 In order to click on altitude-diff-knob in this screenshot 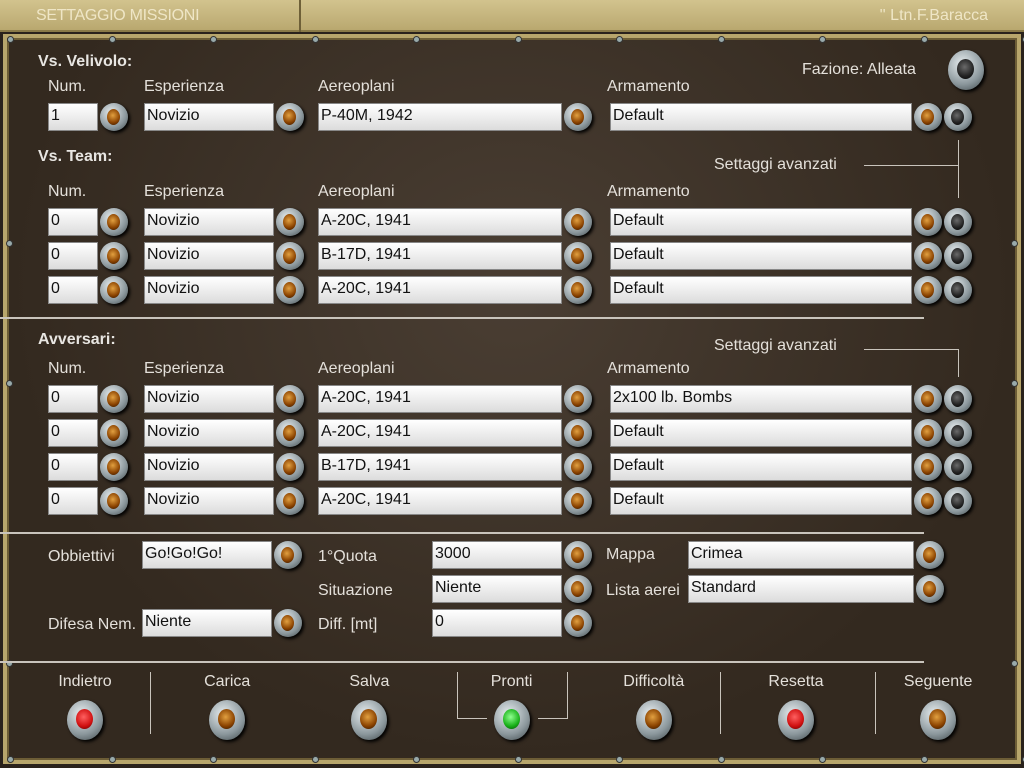, I will do `click(578, 623)`.